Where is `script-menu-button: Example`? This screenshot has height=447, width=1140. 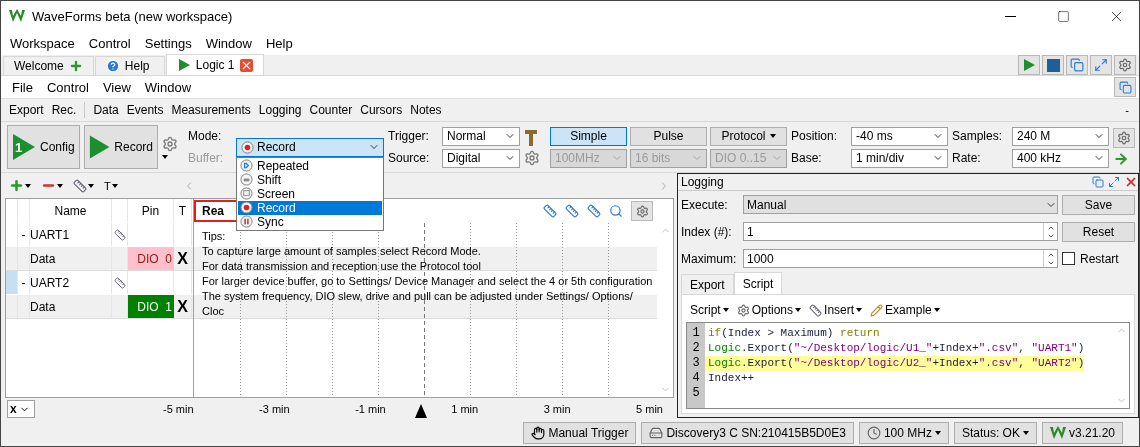 script-menu-button: Example is located at coordinates (905, 310).